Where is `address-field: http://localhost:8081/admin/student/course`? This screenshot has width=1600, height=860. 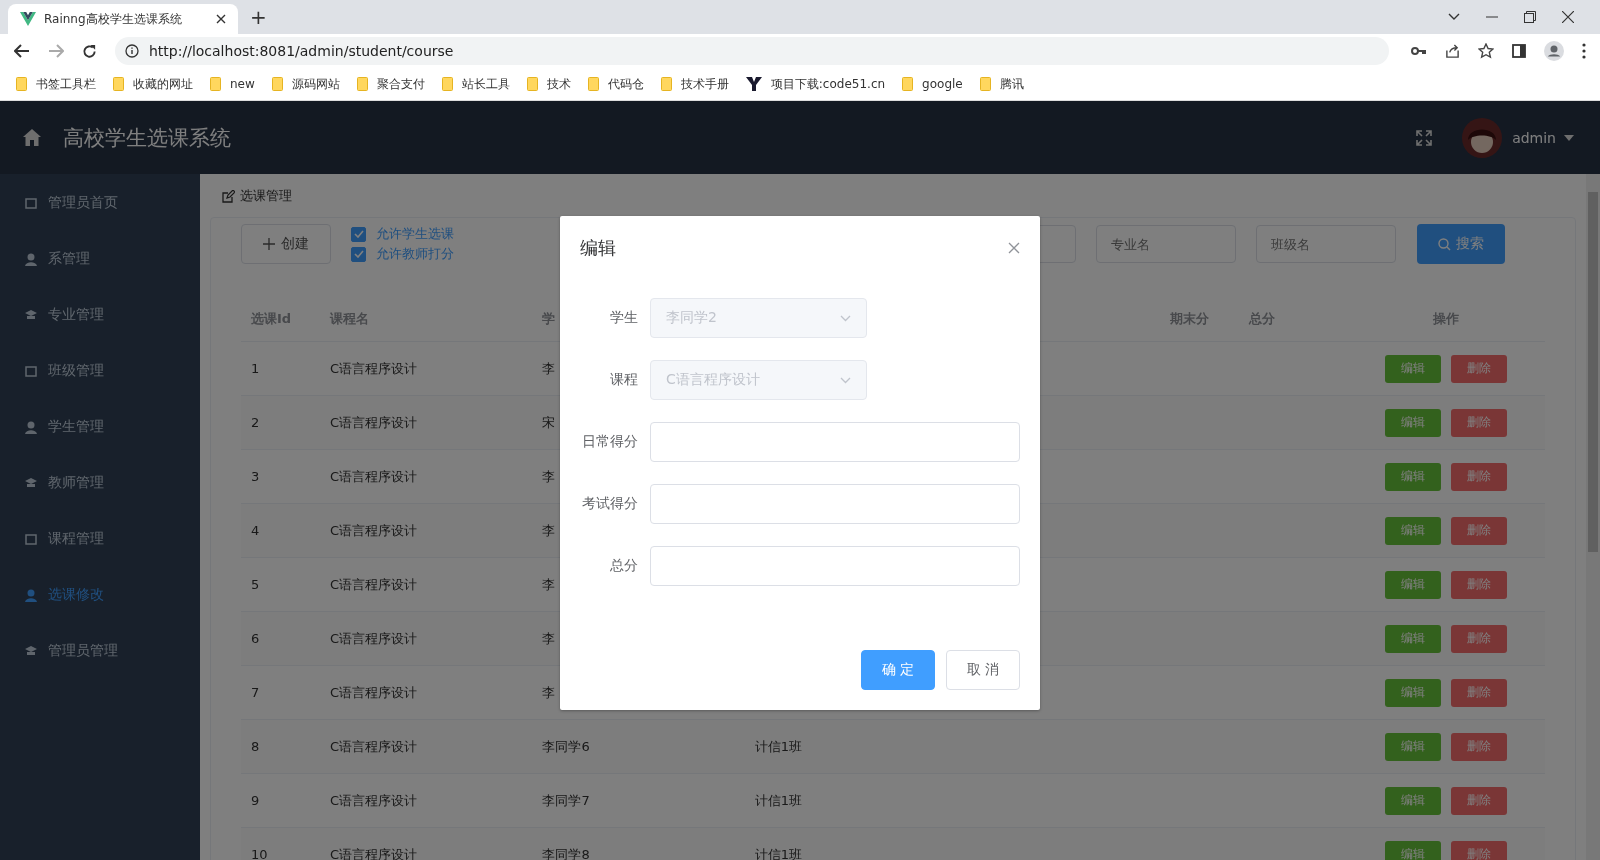 address-field: http://localhost:8081/admin/student/course is located at coordinates (752, 51).